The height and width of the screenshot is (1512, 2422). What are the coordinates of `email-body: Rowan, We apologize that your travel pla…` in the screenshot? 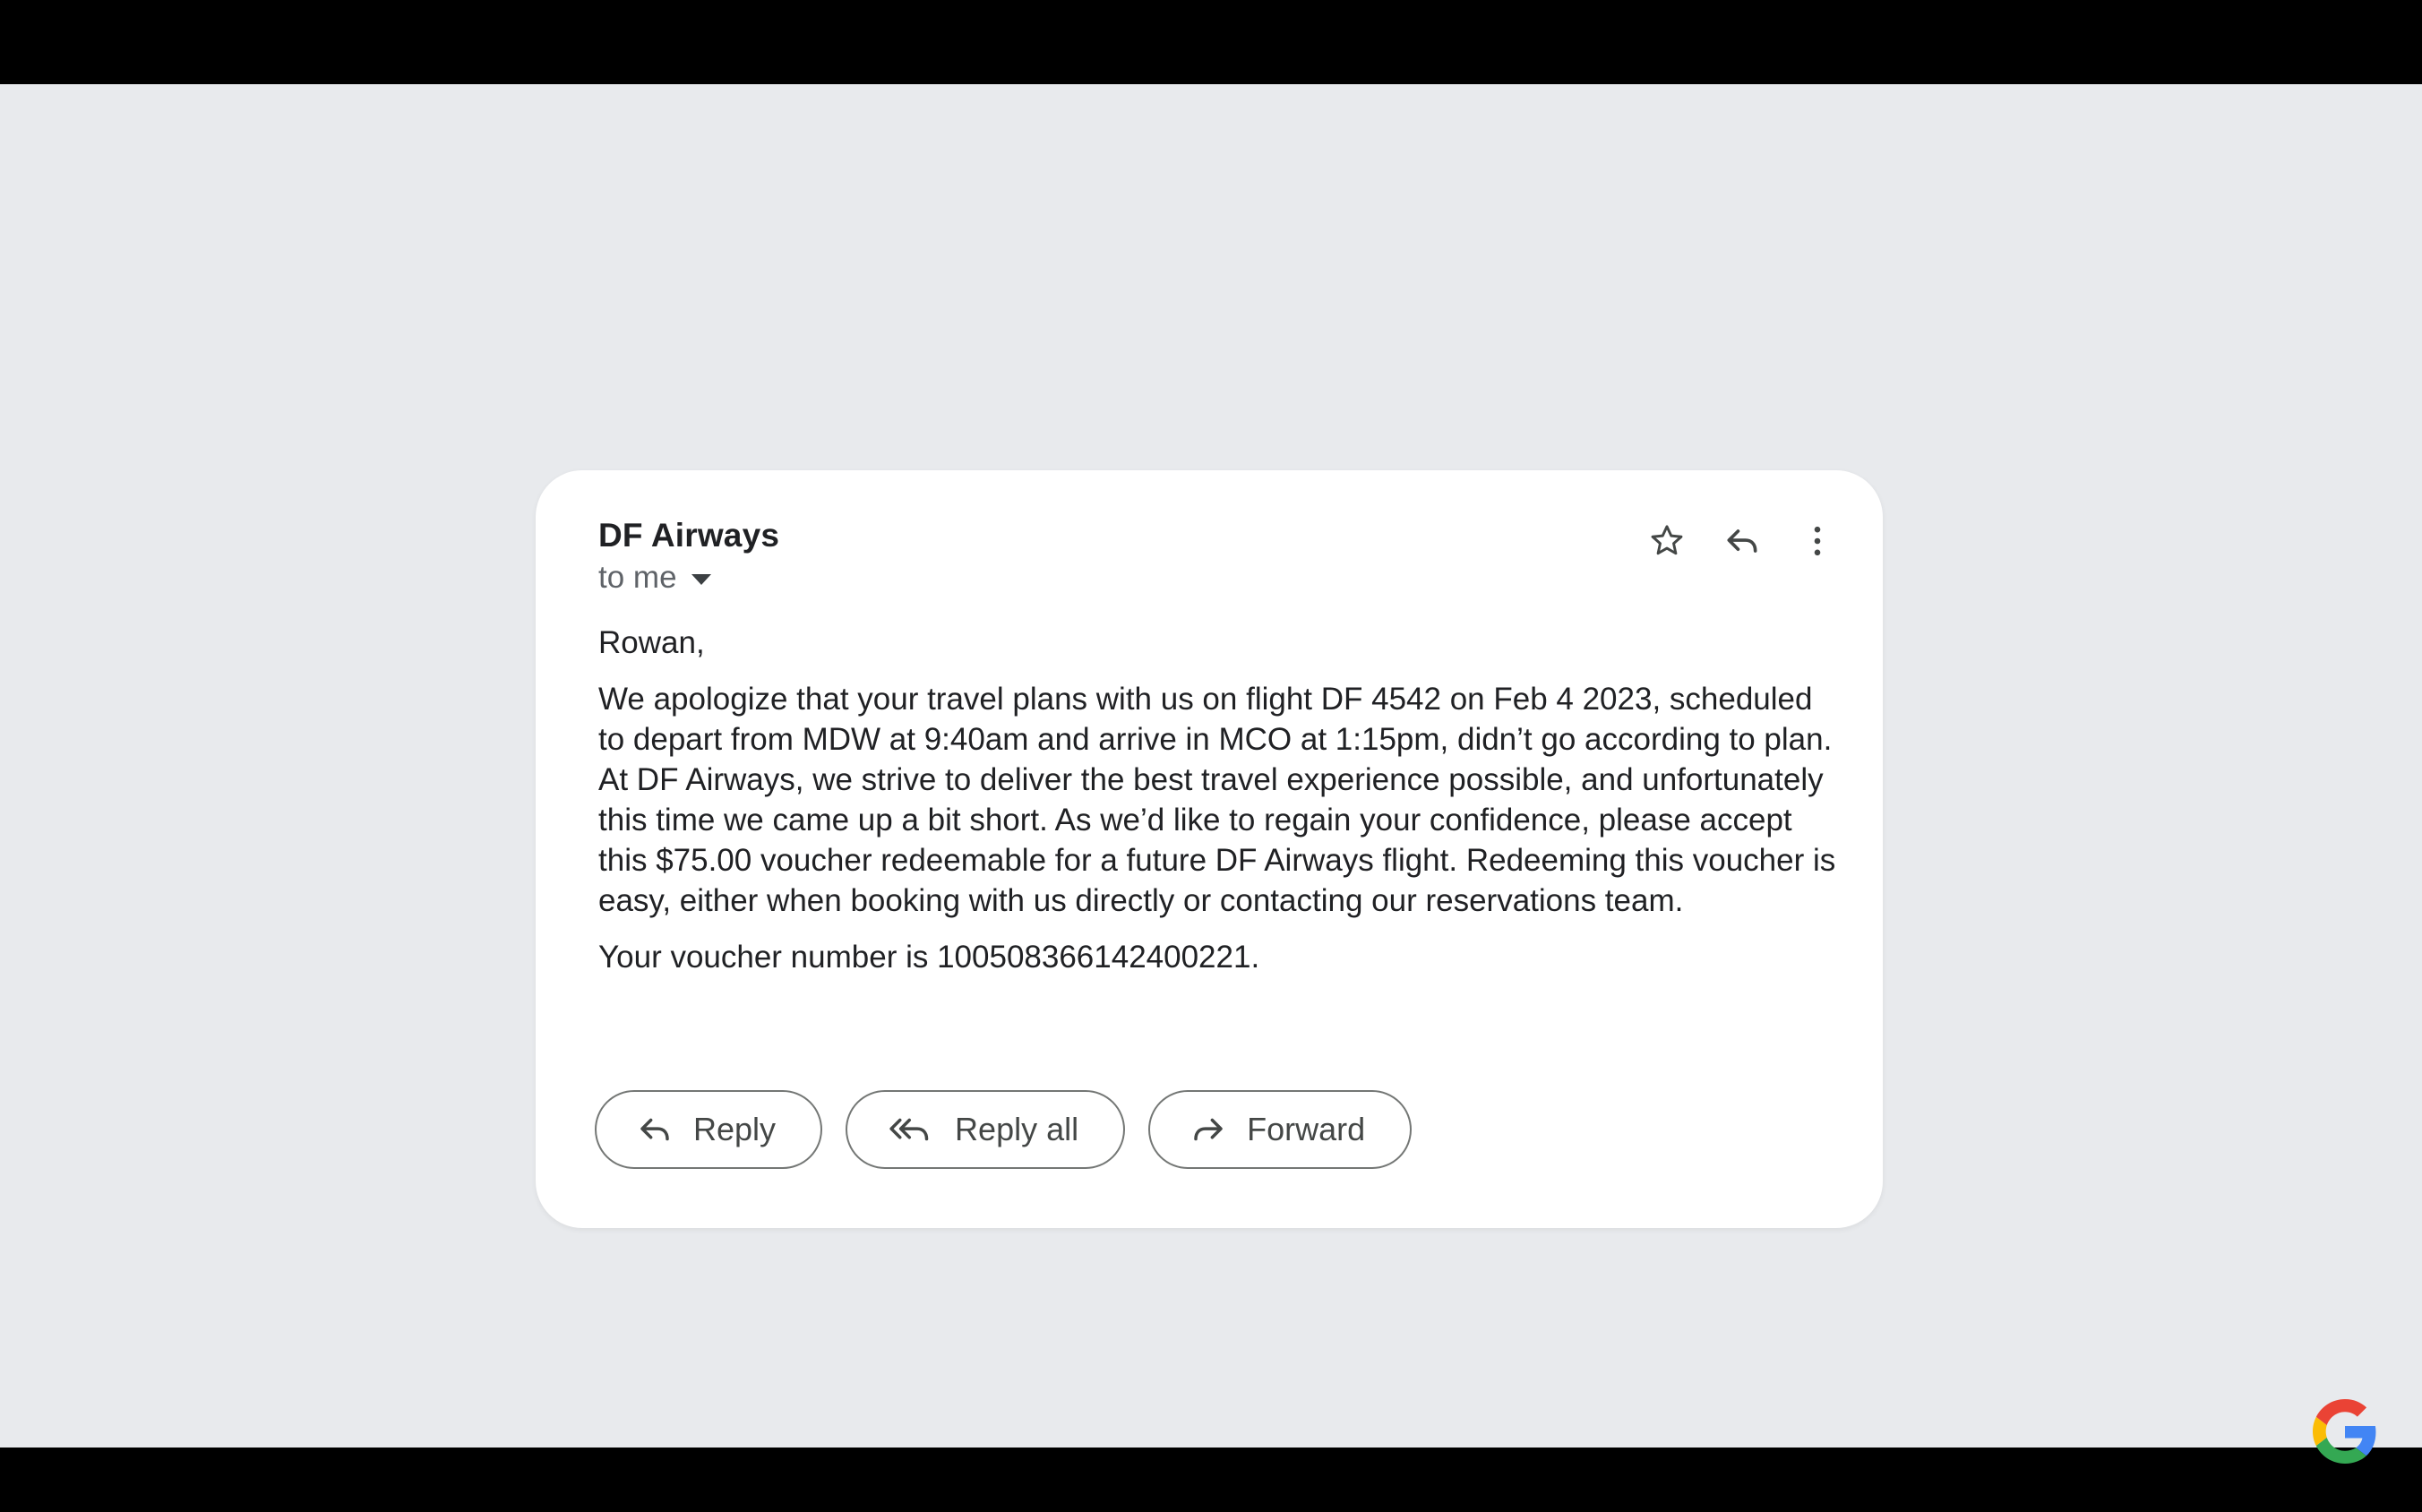 It's located at (1220, 808).